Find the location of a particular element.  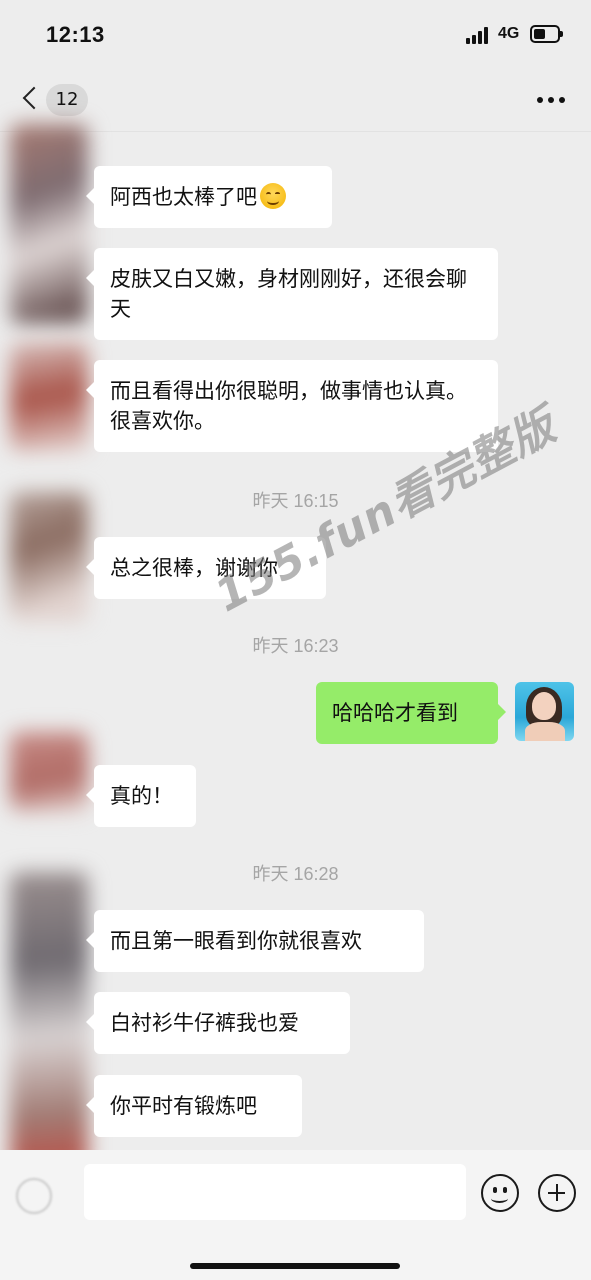

message-bubble: 阿西也太棒了吧 is located at coordinates (209, 197).